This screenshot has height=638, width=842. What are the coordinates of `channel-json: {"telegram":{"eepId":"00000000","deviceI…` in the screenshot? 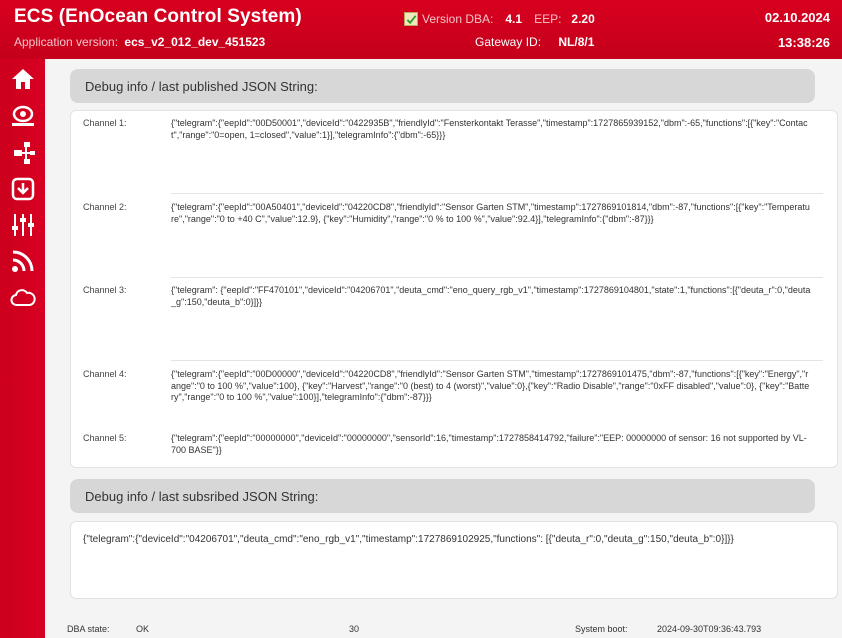 It's located at (489, 444).